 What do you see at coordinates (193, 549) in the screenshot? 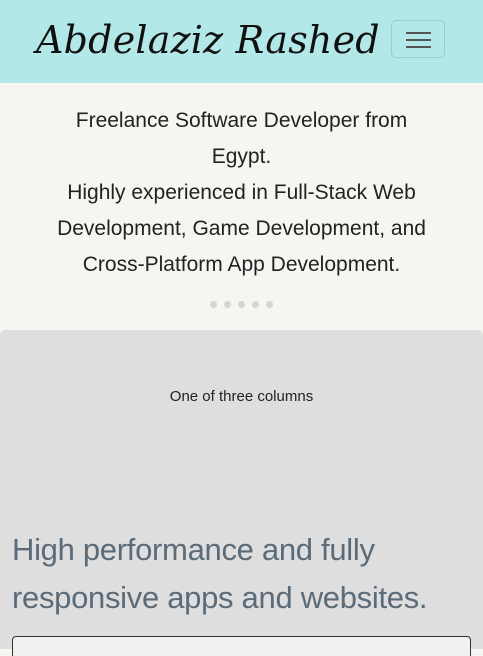
I see `headline-line: High performance and fully` at bounding box center [193, 549].